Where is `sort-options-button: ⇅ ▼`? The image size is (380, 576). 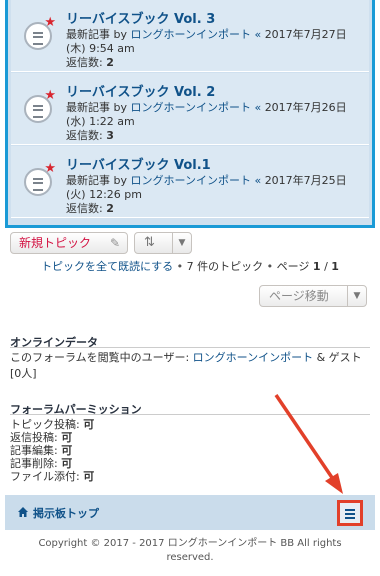 sort-options-button: ⇅ ▼ is located at coordinates (163, 243).